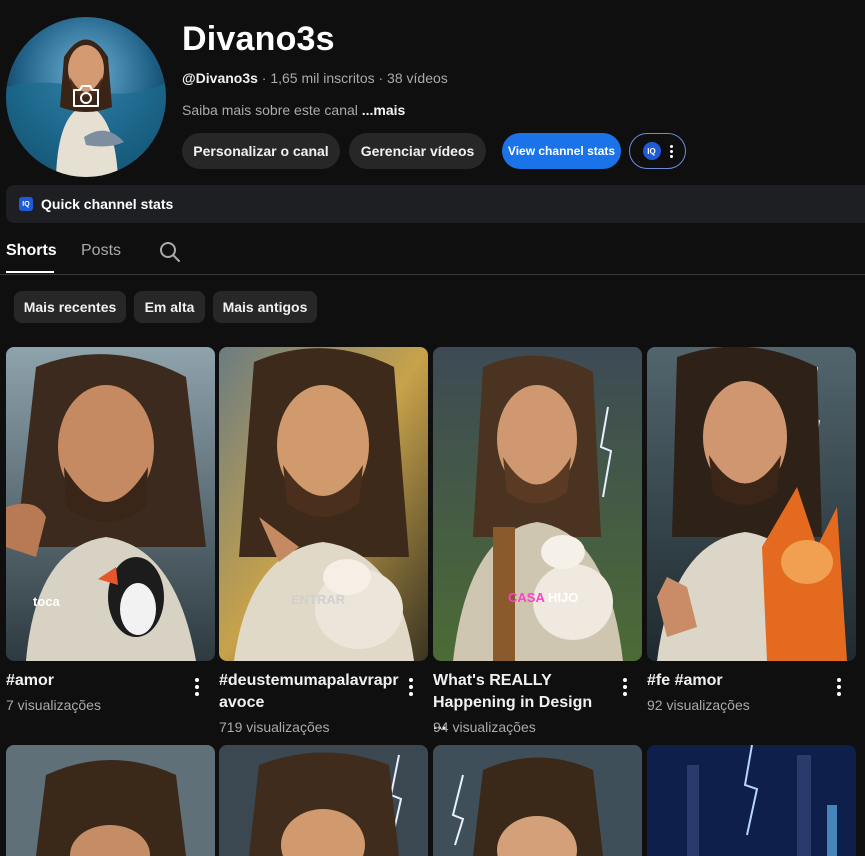 The width and height of the screenshot is (865, 856). Describe the element at coordinates (30, 272) in the screenshot. I see `active-tab-indicator` at that location.